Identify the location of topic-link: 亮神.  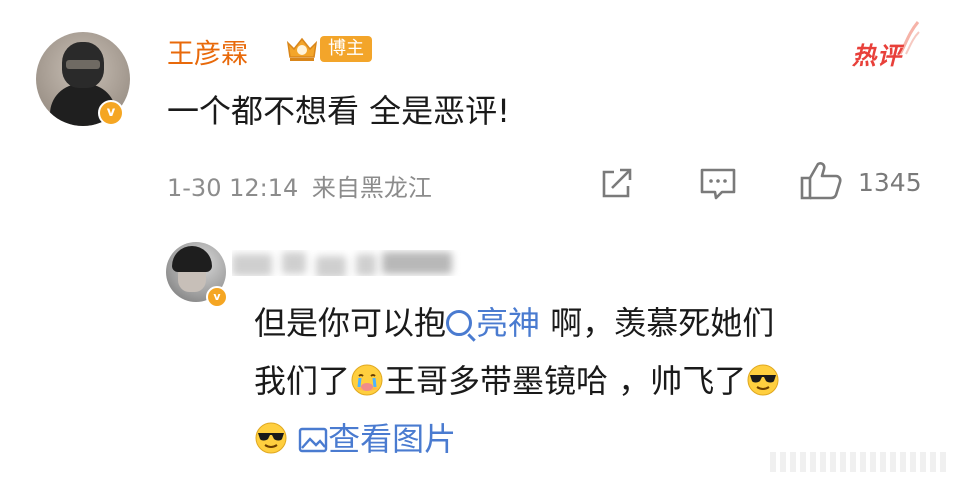
(493, 323).